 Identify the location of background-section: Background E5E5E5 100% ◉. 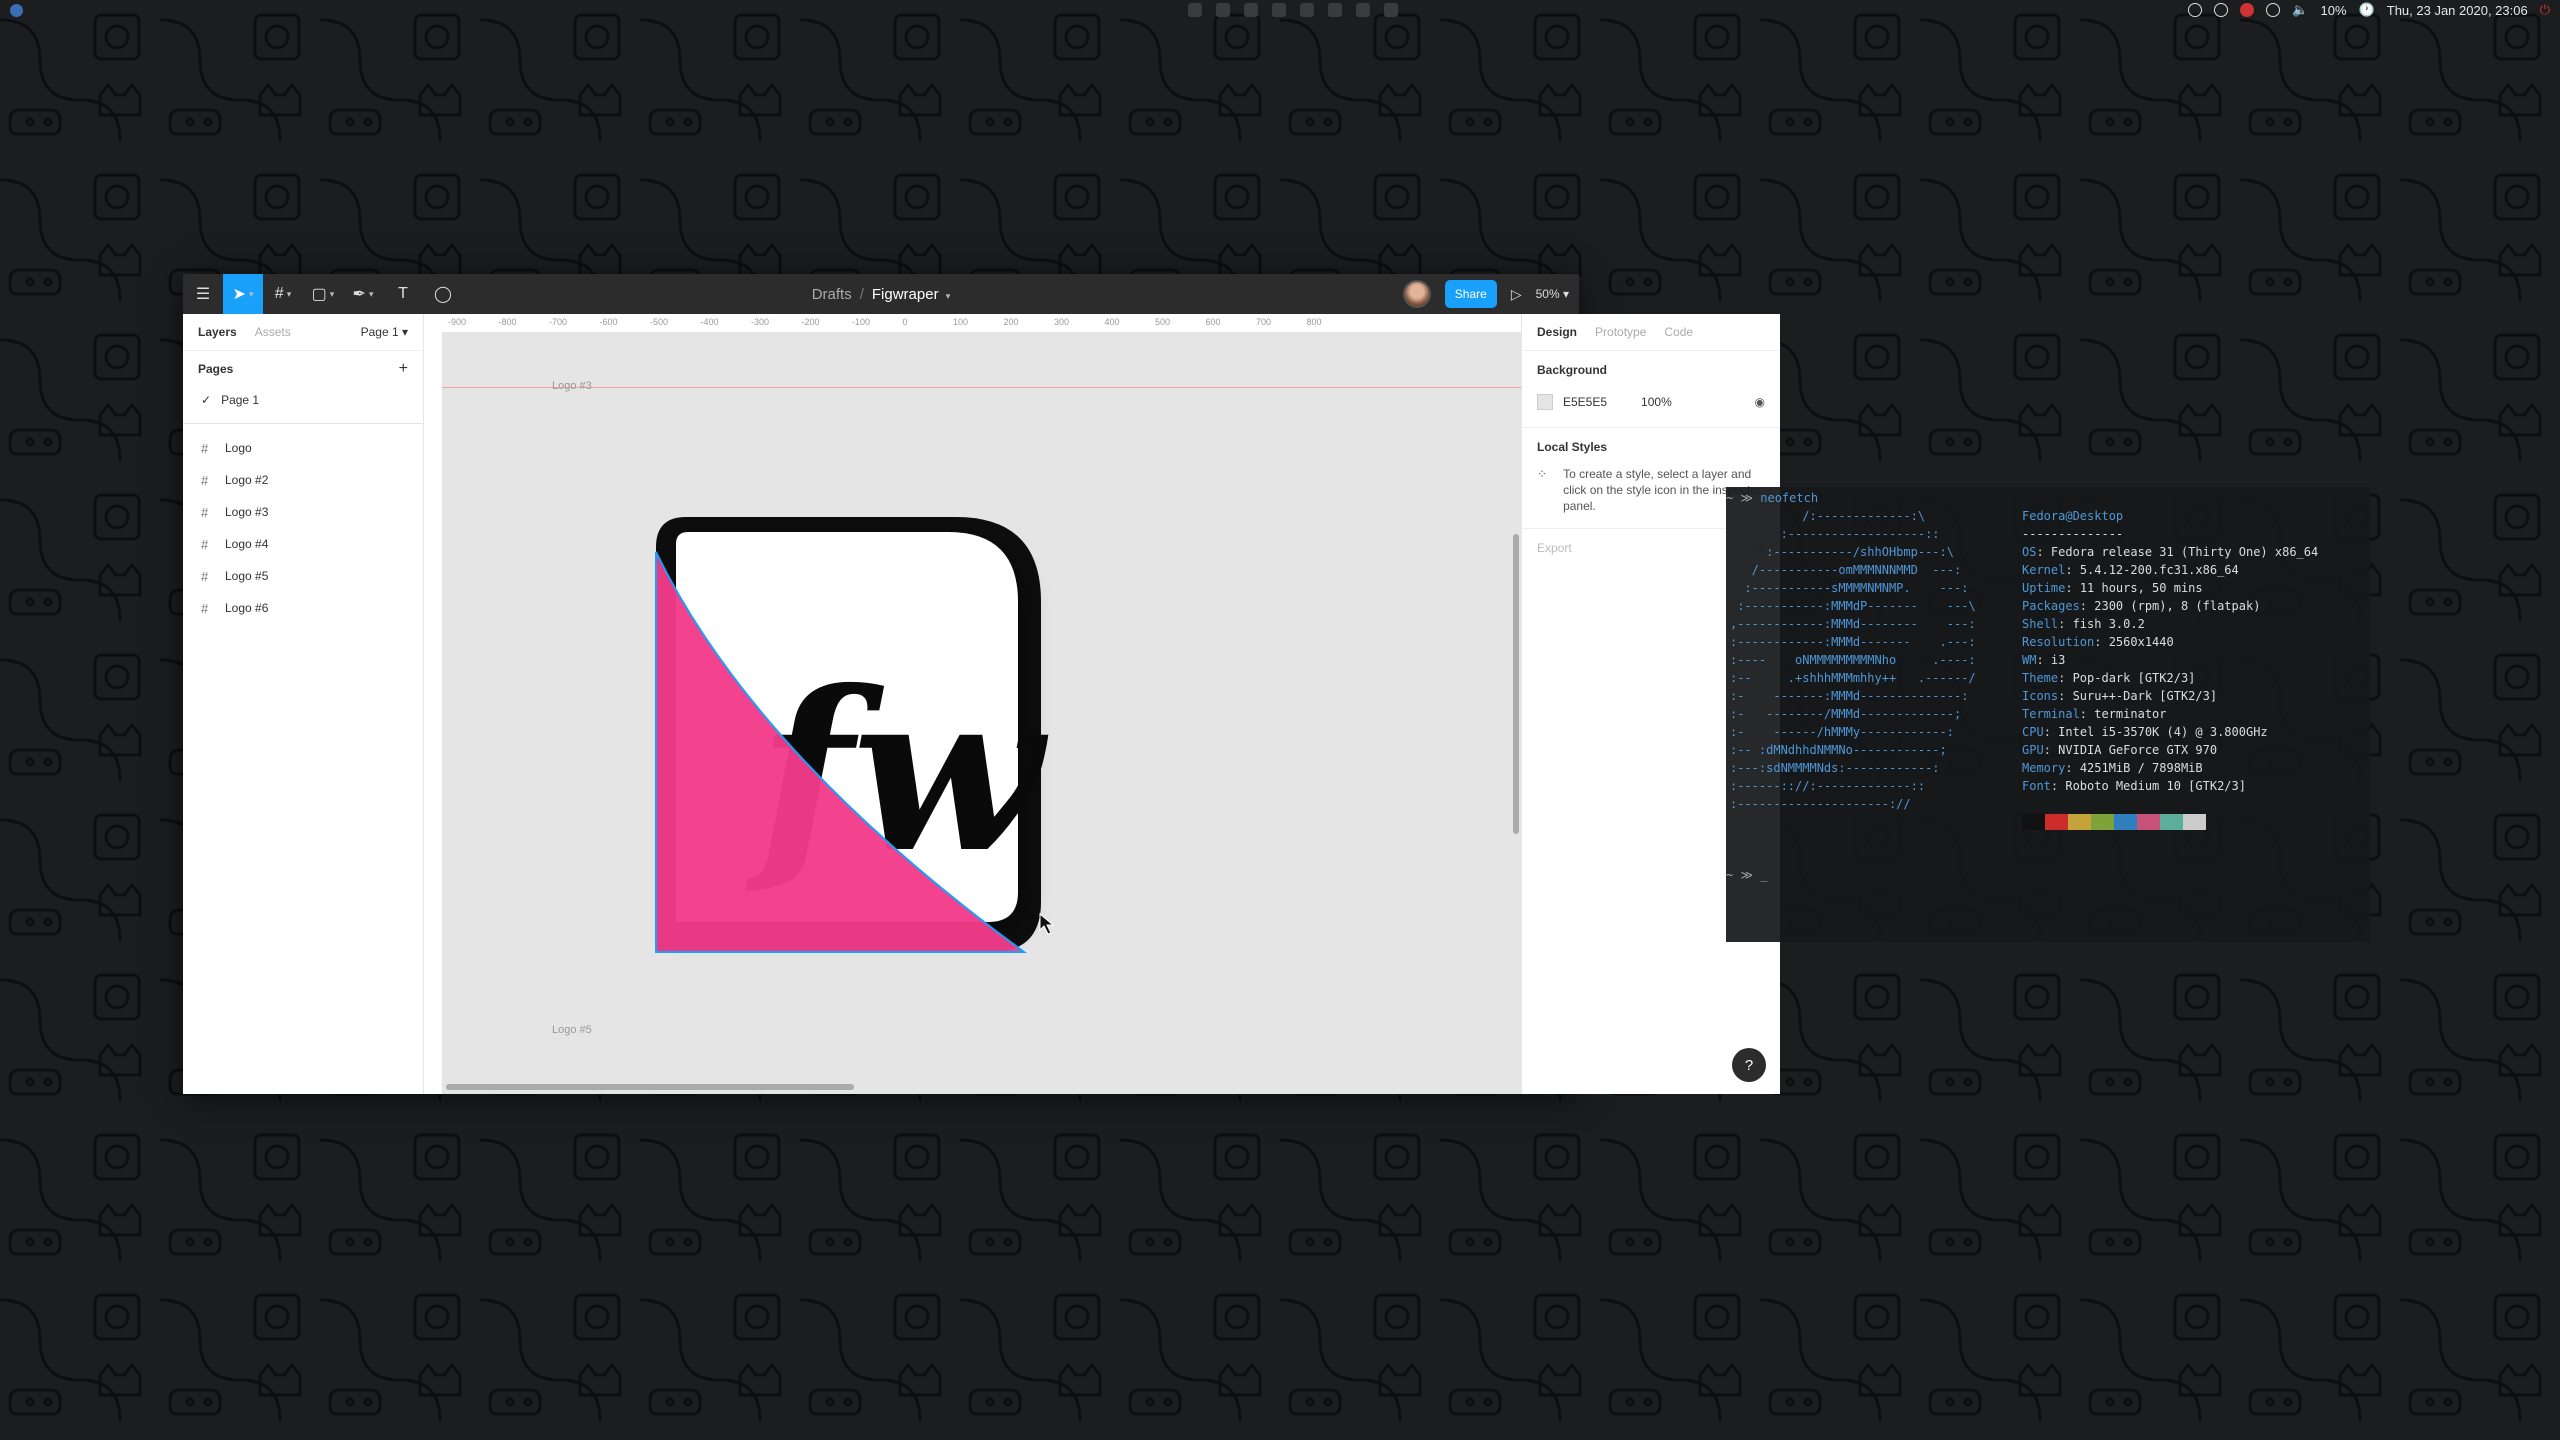
(1651, 389).